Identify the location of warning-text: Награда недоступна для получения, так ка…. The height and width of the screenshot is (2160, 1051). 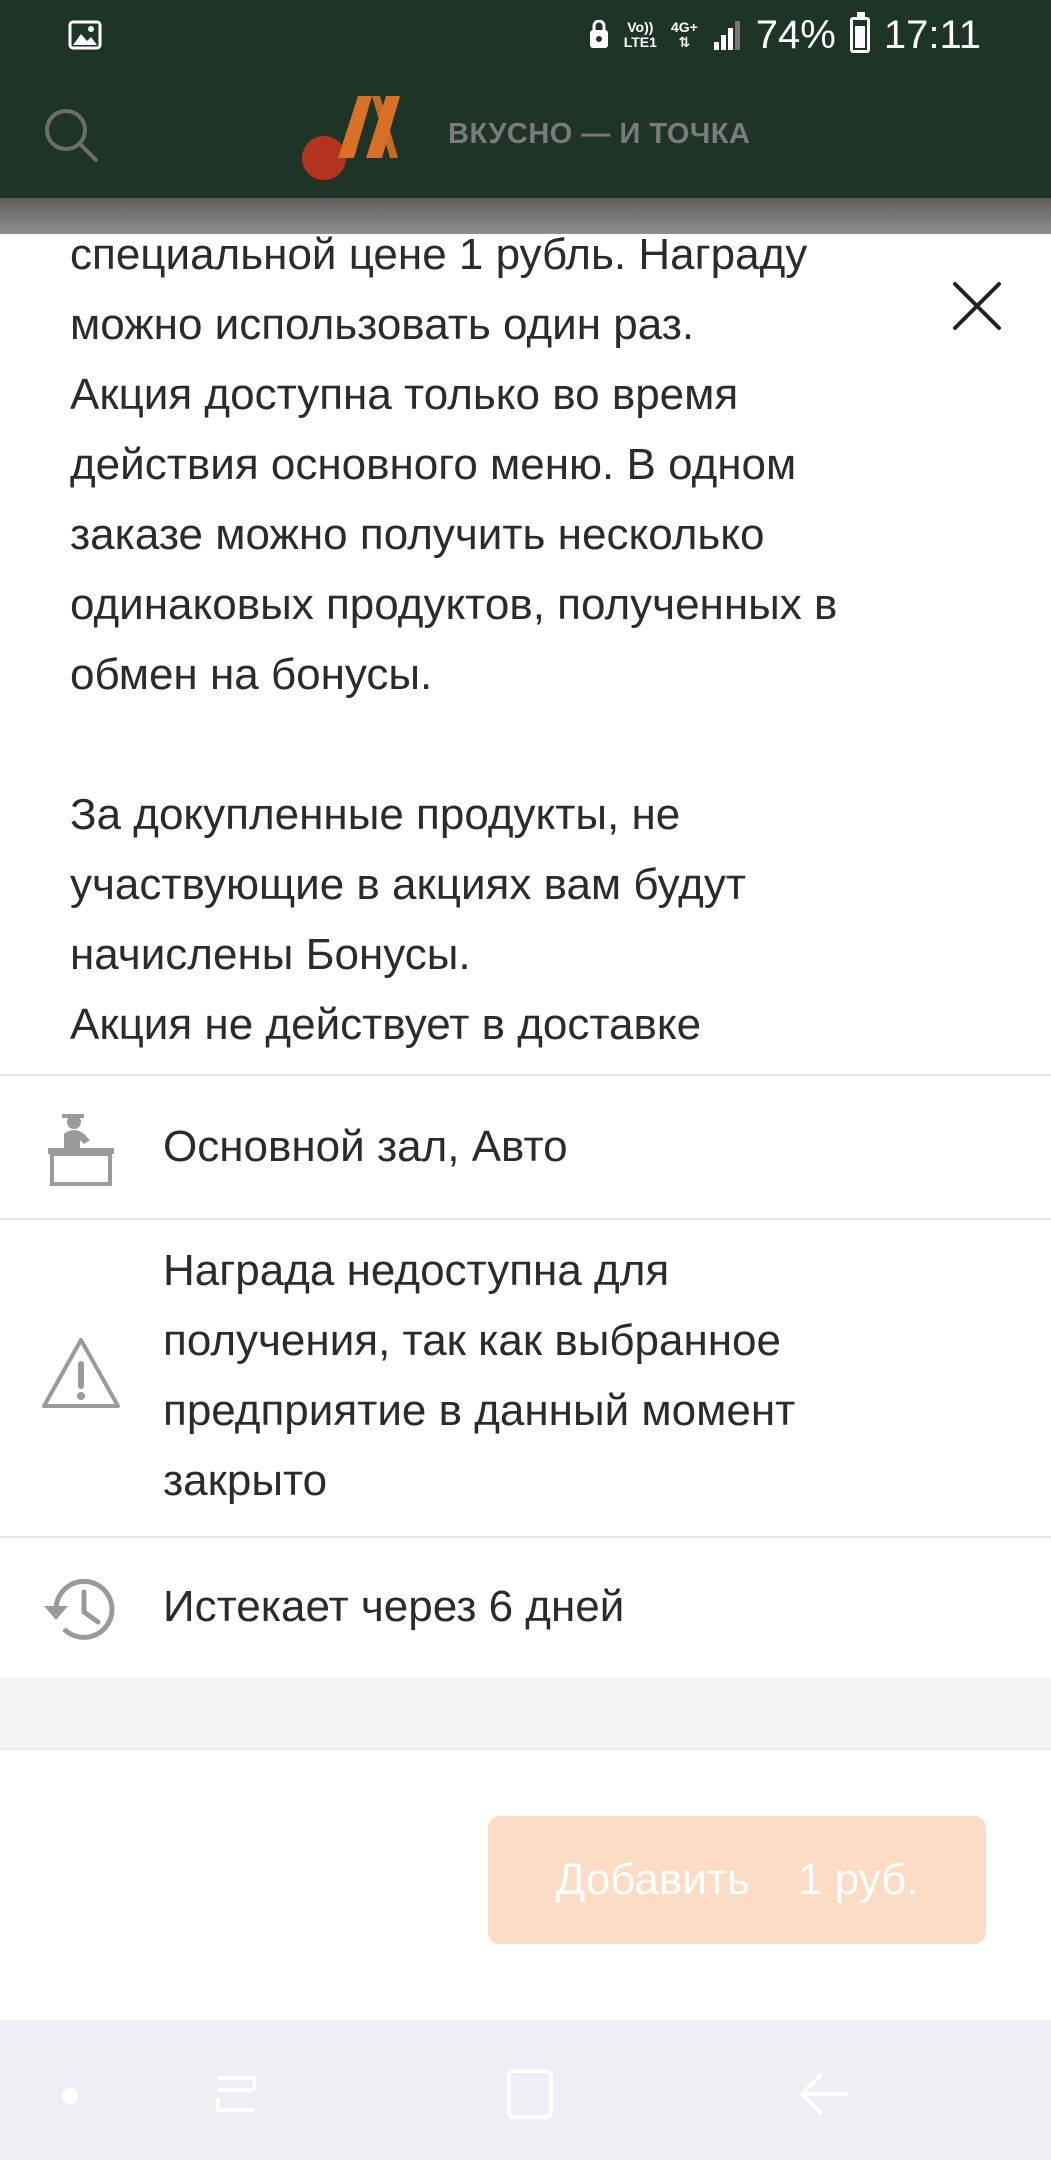
(593, 1376).